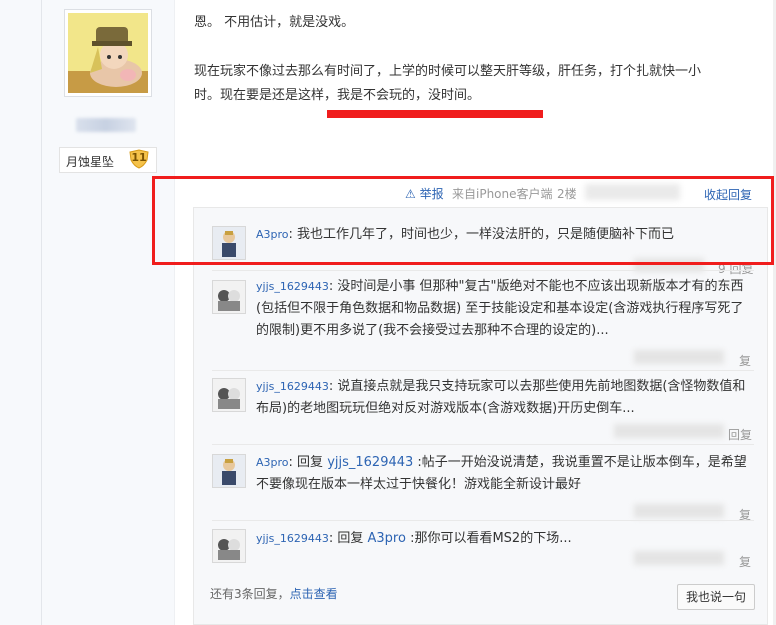  I want to click on level-badge-icon: 11, so click(139, 159).